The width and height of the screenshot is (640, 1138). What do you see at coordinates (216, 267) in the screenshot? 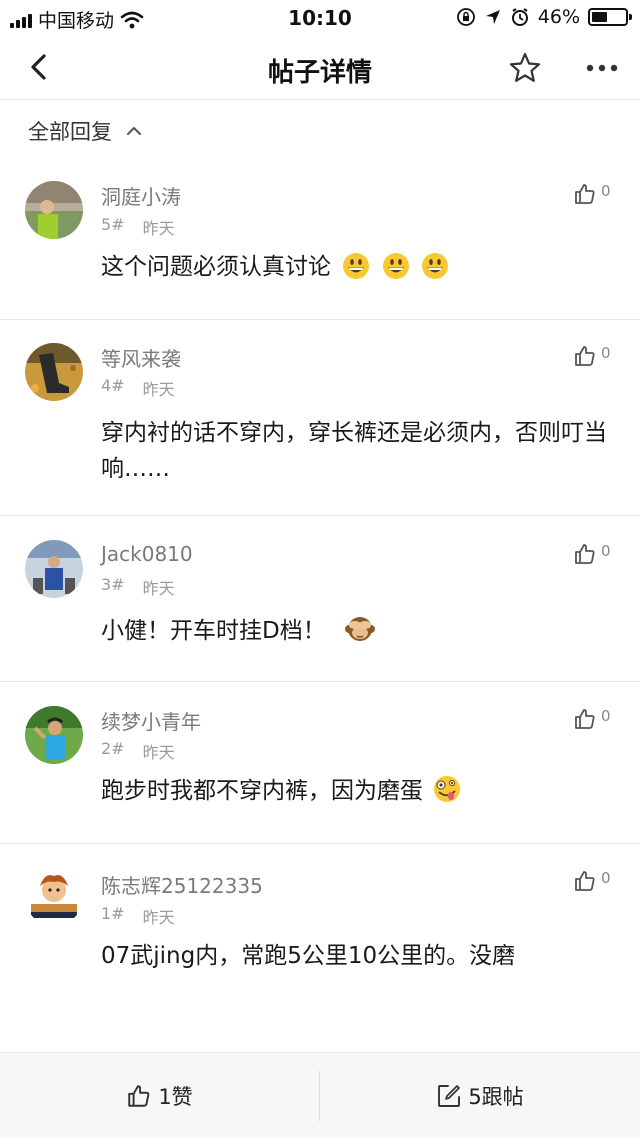
I see `reply-text: 这个问题必须认真讨论` at bounding box center [216, 267].